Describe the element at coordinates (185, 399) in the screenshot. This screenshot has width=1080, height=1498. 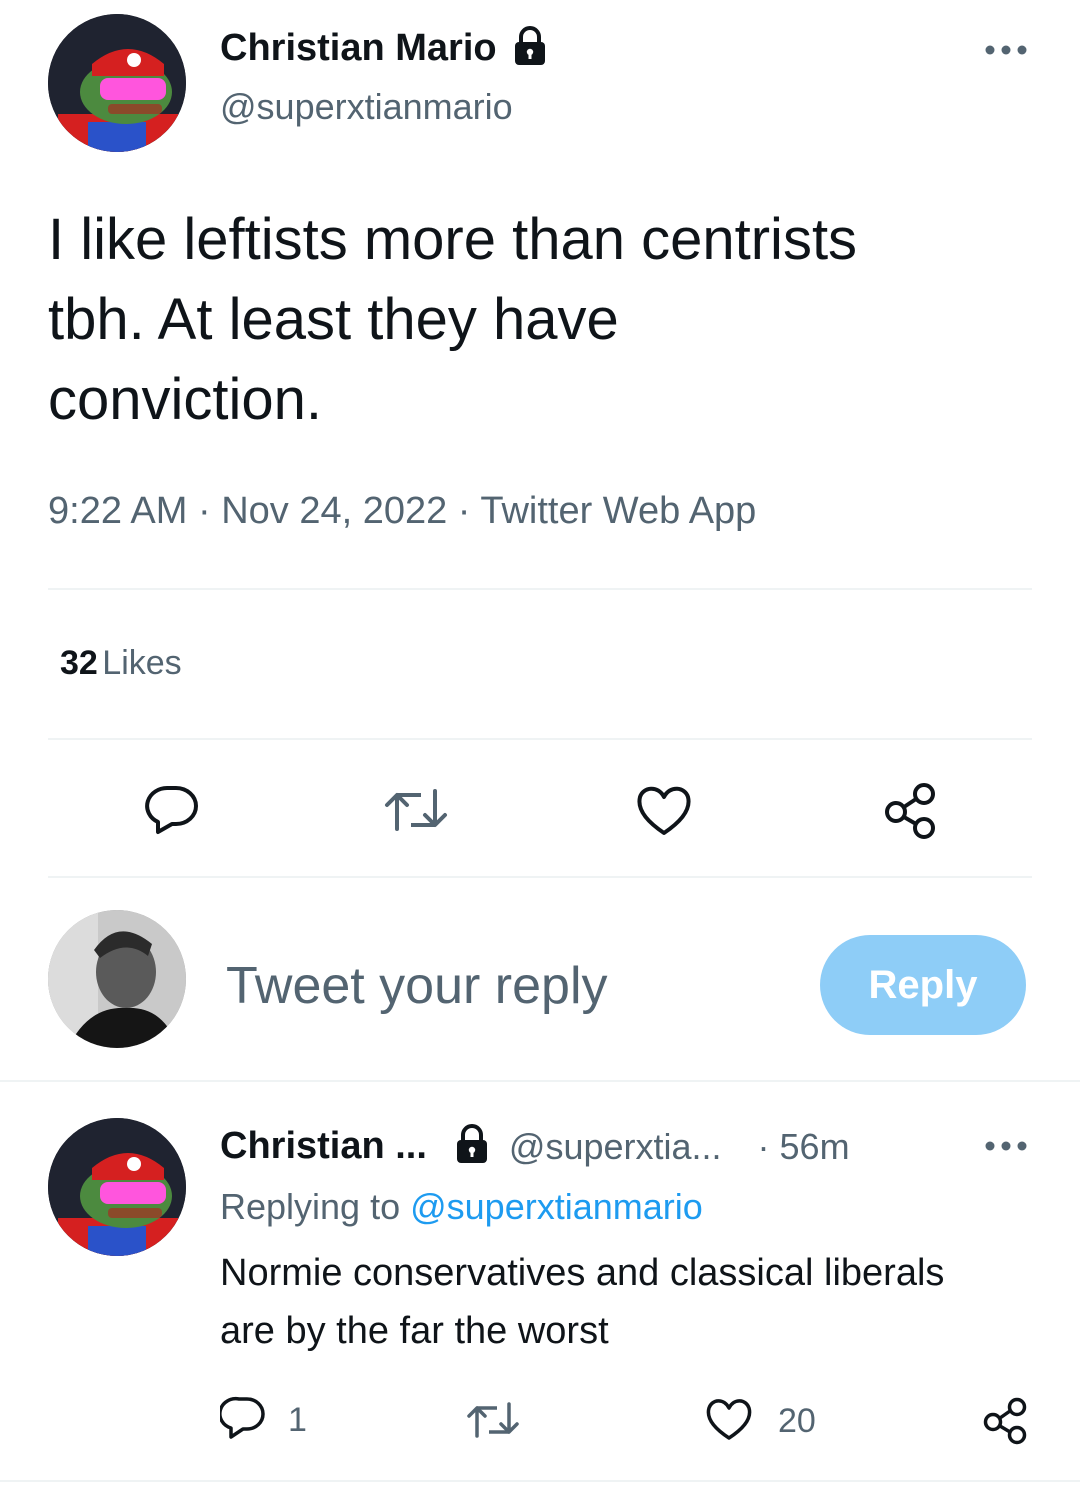
I see `tweet-text-line: conviction.` at that location.